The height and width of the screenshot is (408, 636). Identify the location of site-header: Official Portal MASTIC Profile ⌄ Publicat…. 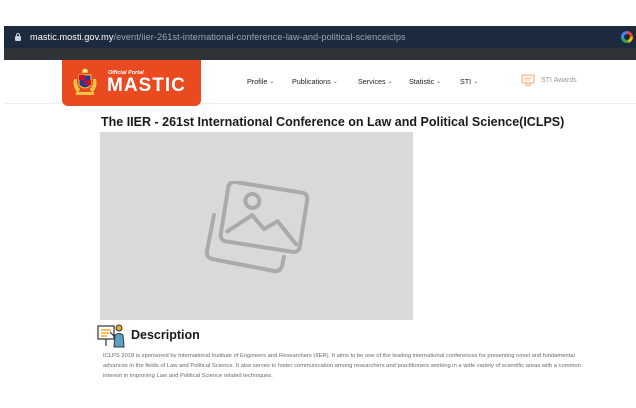
(320, 83).